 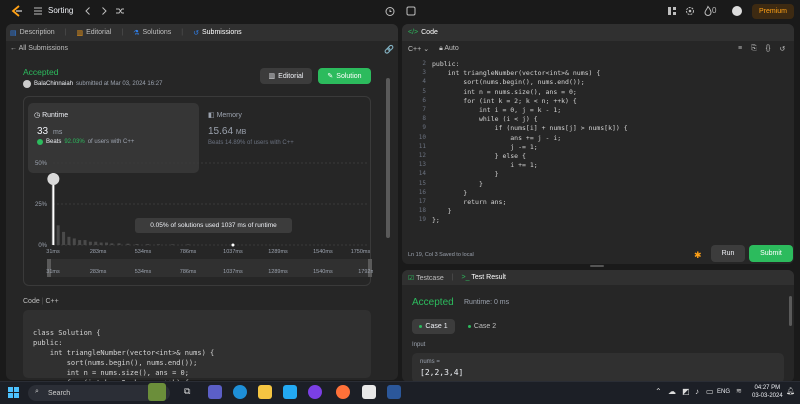 I want to click on premium-button: Premium, so click(x=773, y=11).